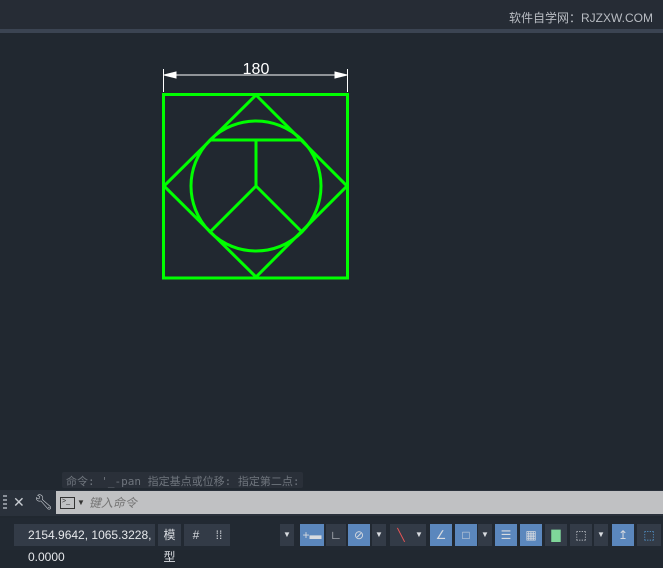 The image size is (663, 568). What do you see at coordinates (256, 69) in the screenshot?
I see `dimension-text: 180` at bounding box center [256, 69].